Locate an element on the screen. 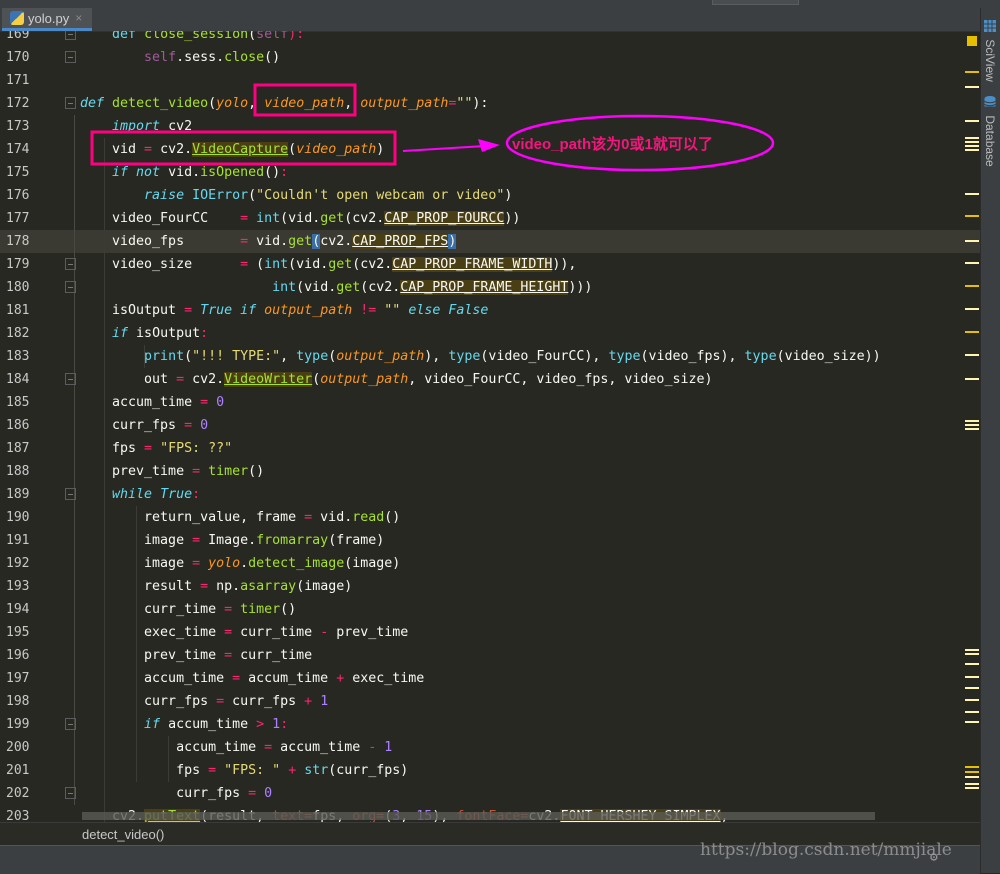 The height and width of the screenshot is (874, 1000). line-number: 190 is located at coordinates (17, 517).